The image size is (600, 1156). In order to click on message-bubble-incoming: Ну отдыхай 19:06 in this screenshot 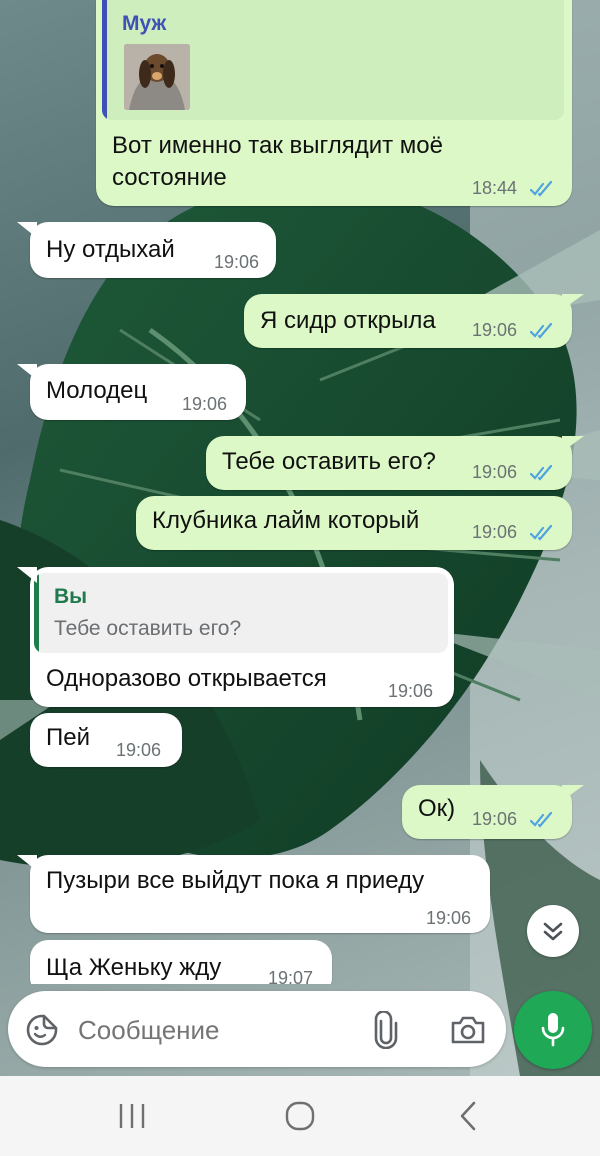, I will do `click(153, 250)`.